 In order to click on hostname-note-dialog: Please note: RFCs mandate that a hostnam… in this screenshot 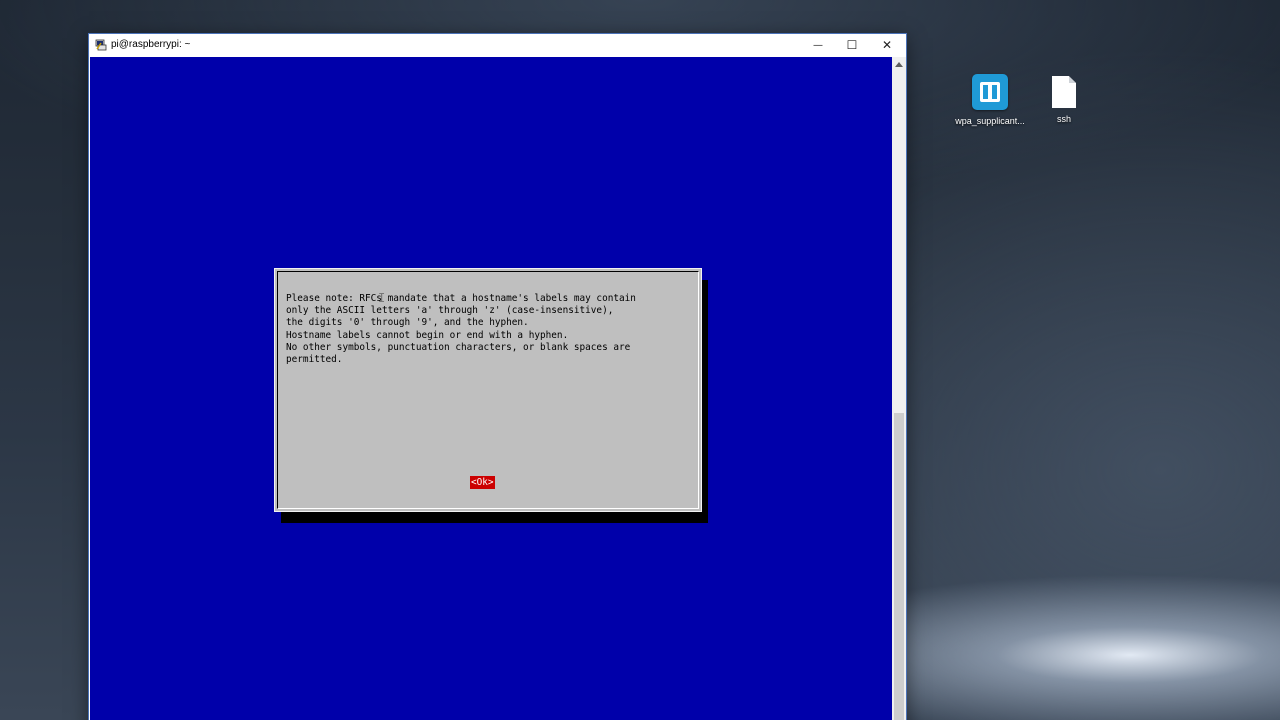, I will do `click(488, 390)`.